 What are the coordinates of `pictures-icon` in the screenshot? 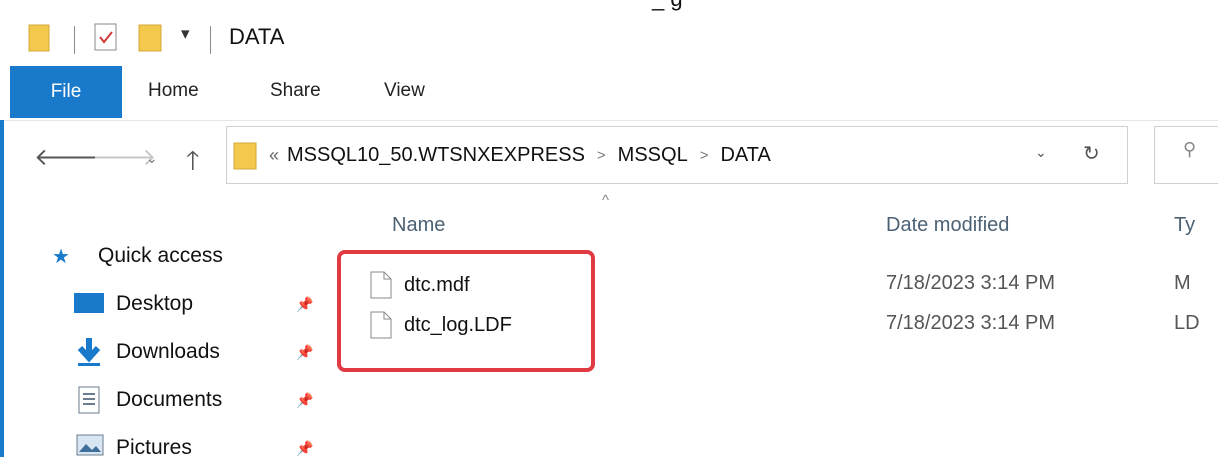 It's located at (90, 445).